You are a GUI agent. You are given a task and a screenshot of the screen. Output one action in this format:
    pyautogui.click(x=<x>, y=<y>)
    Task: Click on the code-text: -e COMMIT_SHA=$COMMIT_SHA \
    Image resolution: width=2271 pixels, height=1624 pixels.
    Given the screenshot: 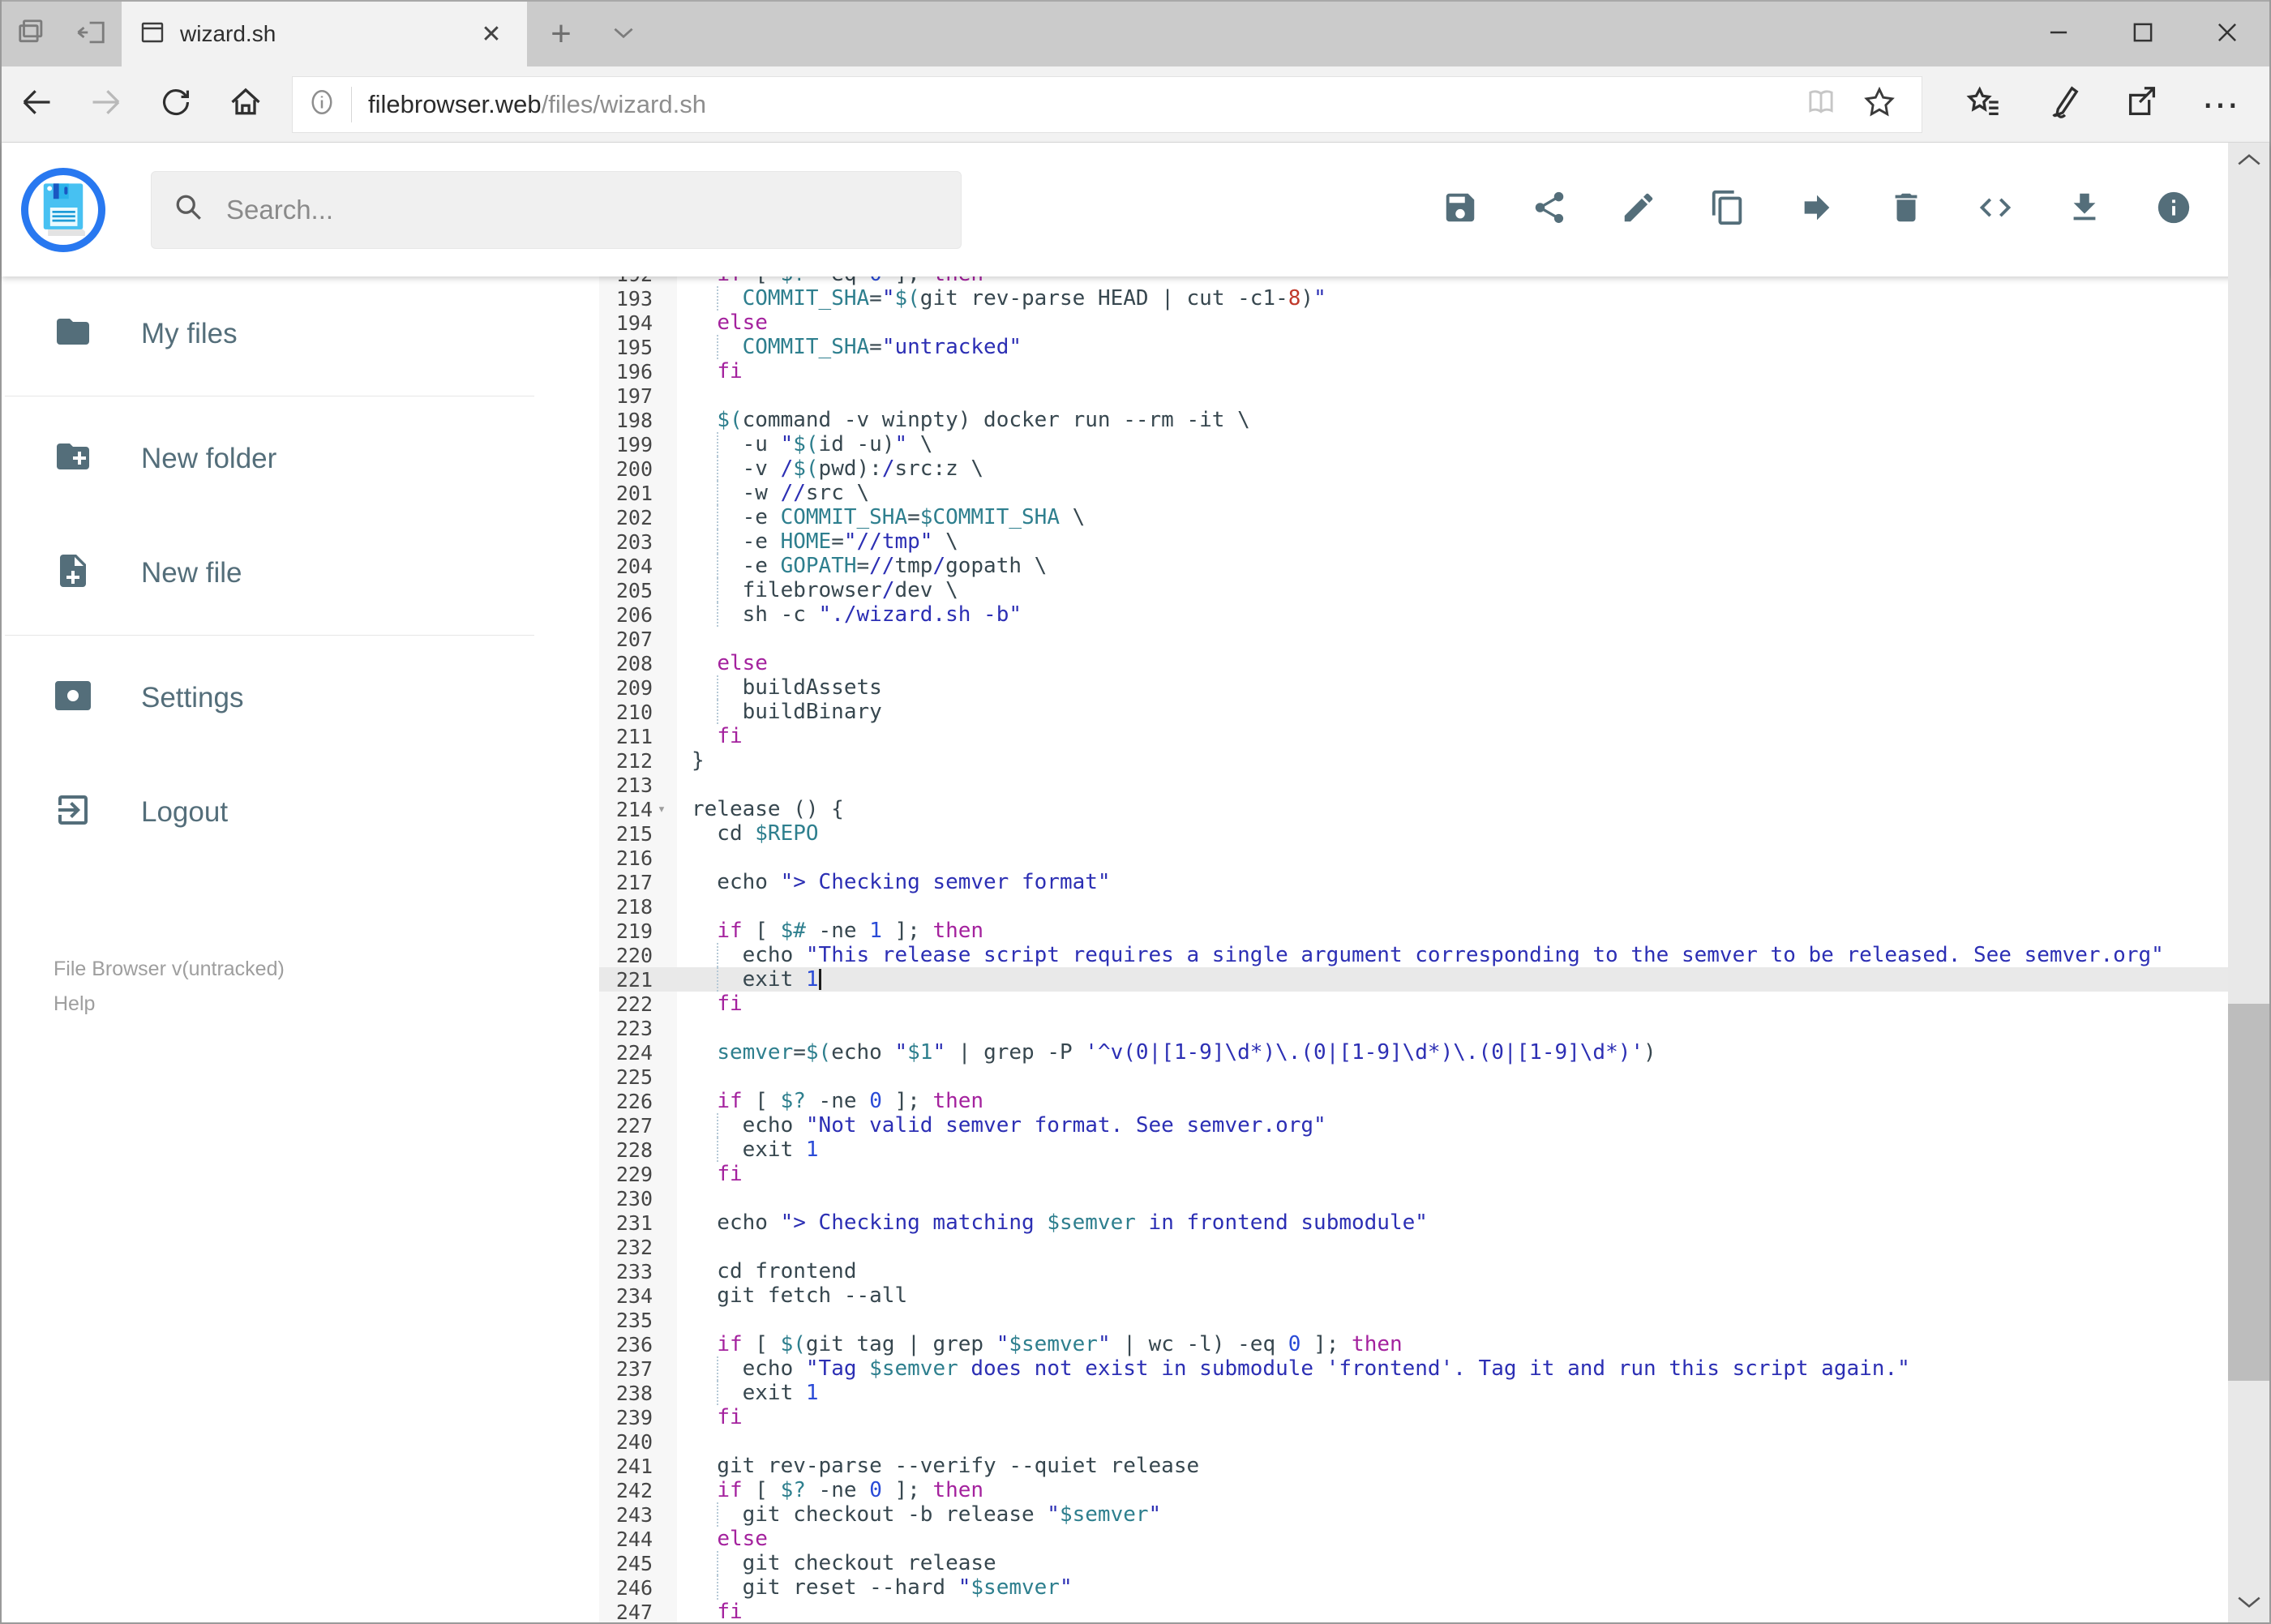 What is the action you would take?
    pyautogui.click(x=1473, y=517)
    